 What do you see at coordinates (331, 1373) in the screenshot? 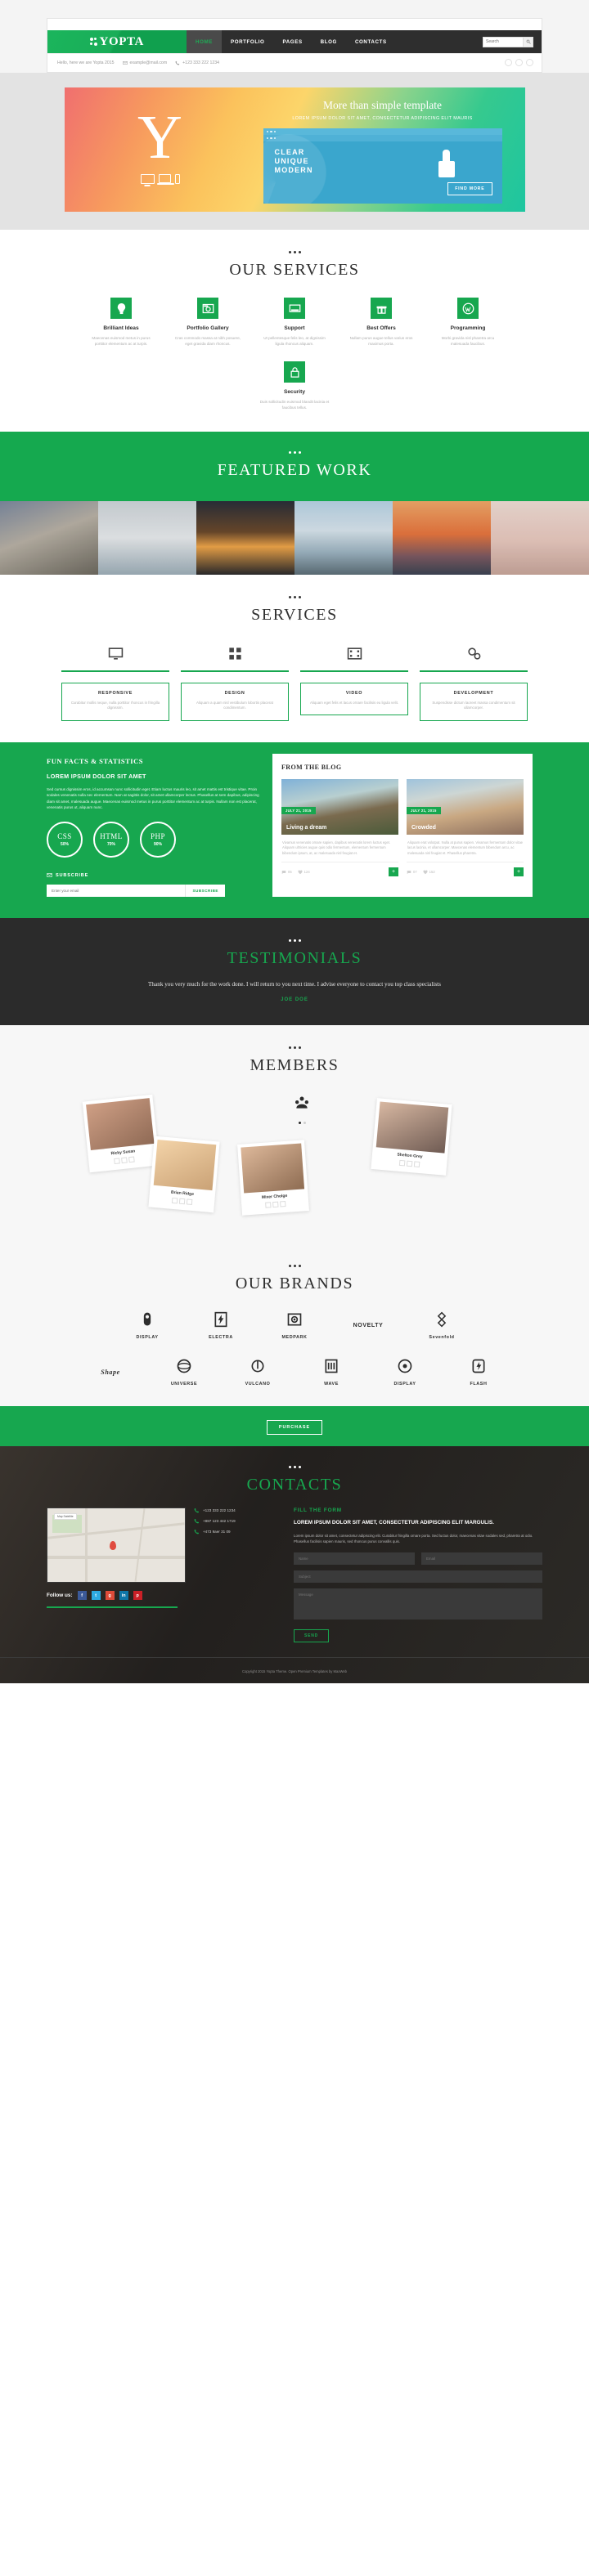
I see `brand-item: WAVE` at bounding box center [331, 1373].